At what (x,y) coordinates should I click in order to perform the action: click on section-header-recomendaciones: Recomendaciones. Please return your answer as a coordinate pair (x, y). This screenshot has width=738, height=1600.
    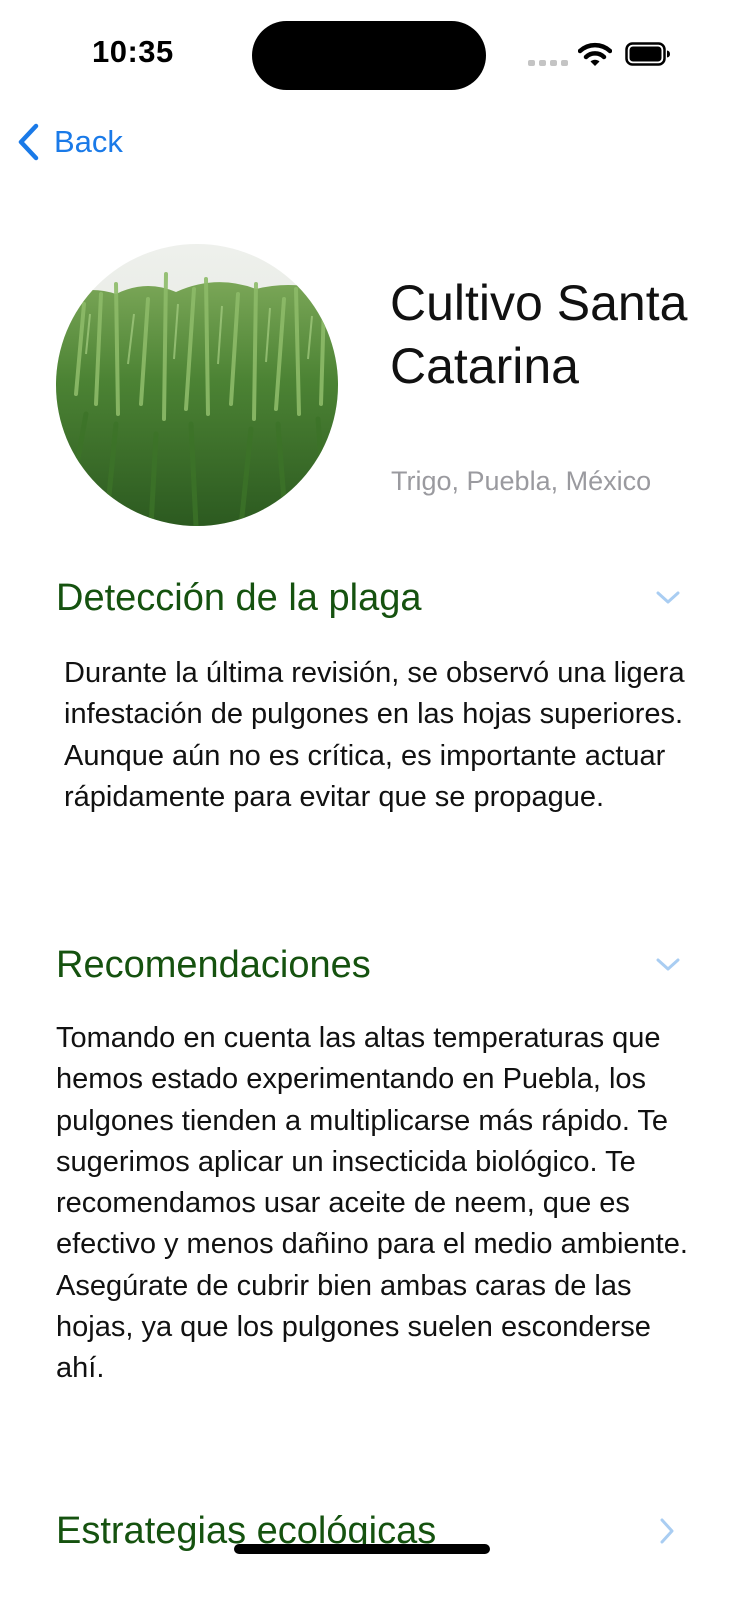
    Looking at the image, I should click on (371, 965).